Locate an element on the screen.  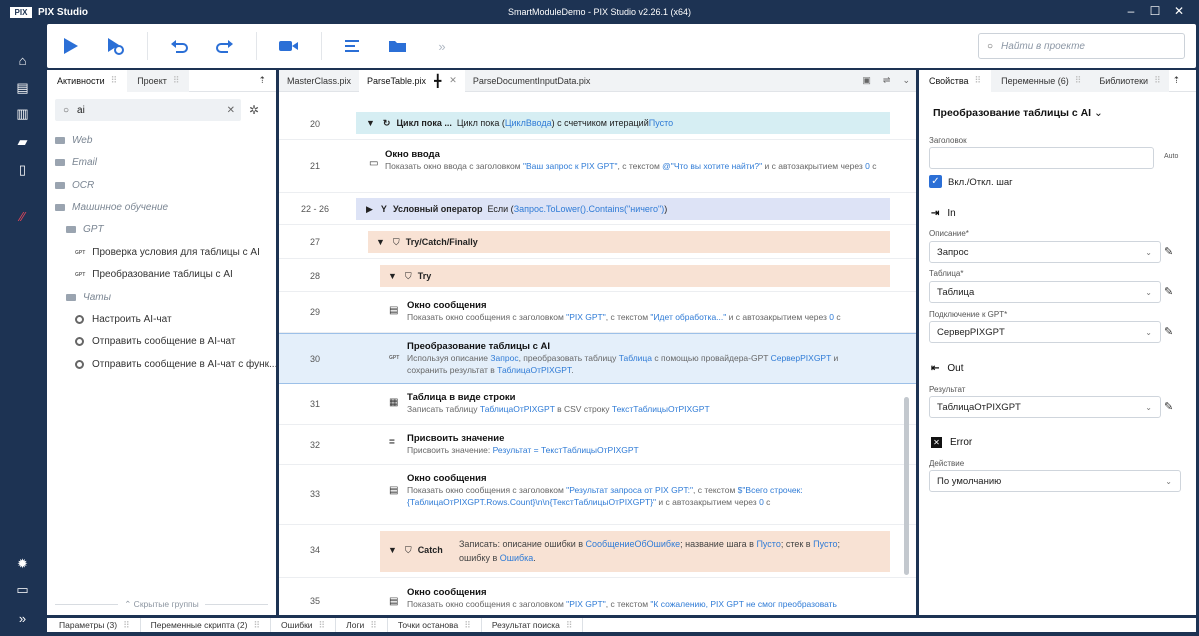
tree-group-gpt: GPT is located at coordinates (85, 229).